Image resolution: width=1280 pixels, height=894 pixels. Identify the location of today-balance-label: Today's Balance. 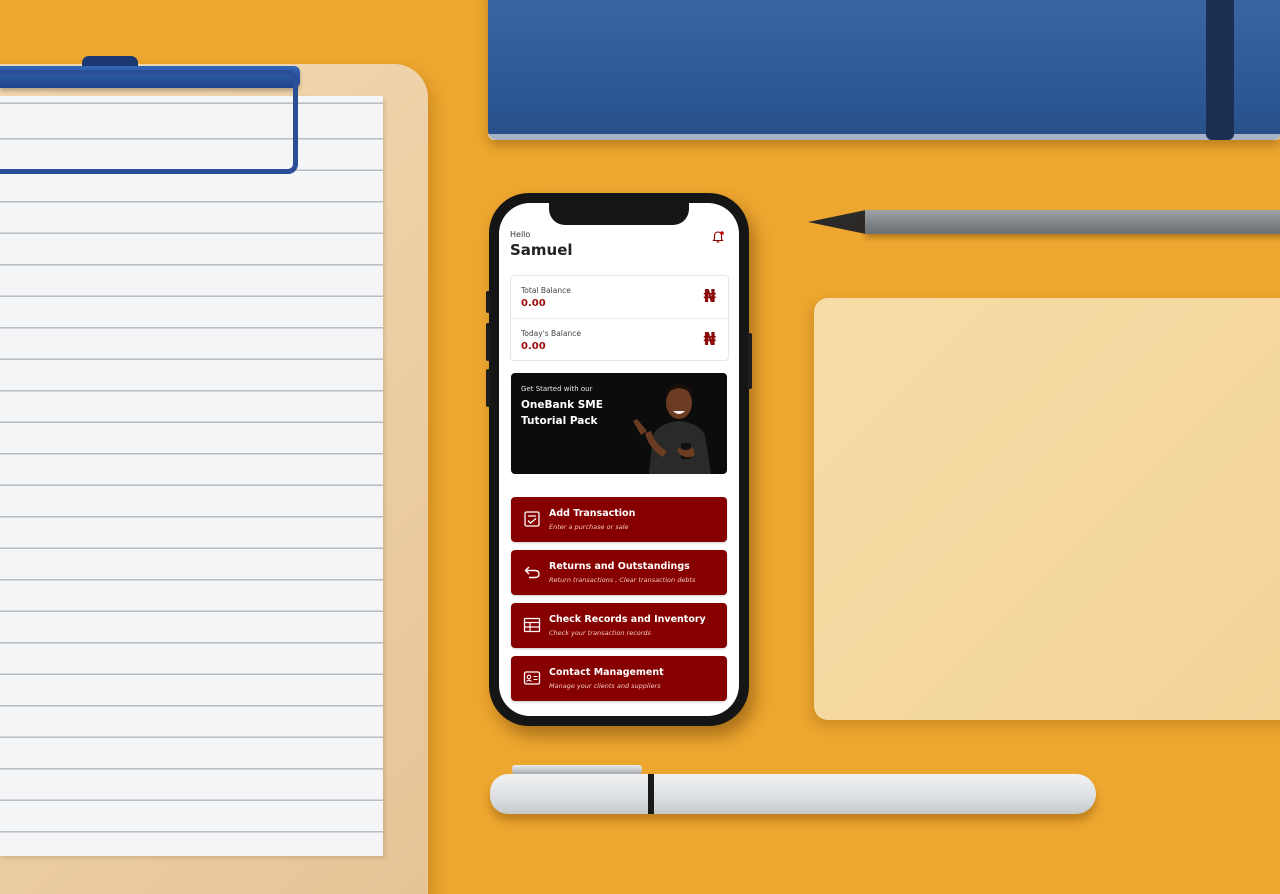
(551, 333).